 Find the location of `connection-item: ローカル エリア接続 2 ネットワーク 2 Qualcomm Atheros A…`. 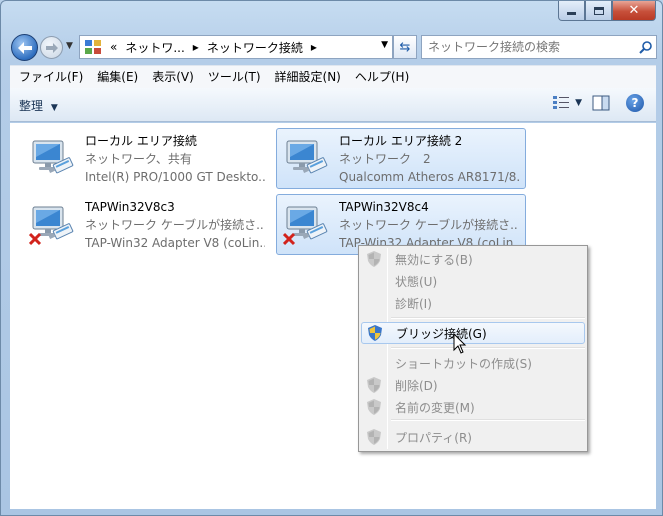

connection-item: ローカル エリア接続 2 ネットワーク 2 Qualcomm Atheros A… is located at coordinates (401, 158).